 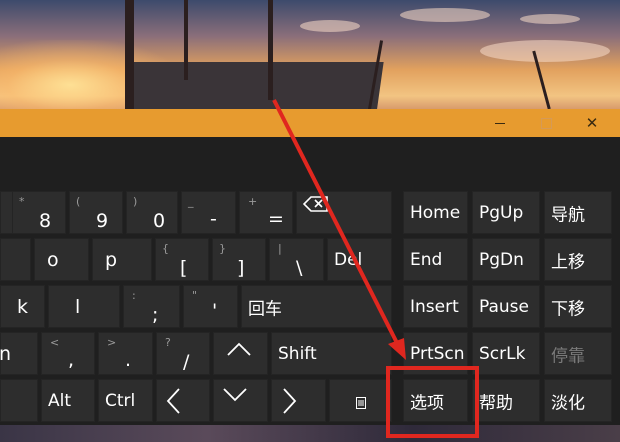 I want to click on key-pause: Pause, so click(x=506, y=306).